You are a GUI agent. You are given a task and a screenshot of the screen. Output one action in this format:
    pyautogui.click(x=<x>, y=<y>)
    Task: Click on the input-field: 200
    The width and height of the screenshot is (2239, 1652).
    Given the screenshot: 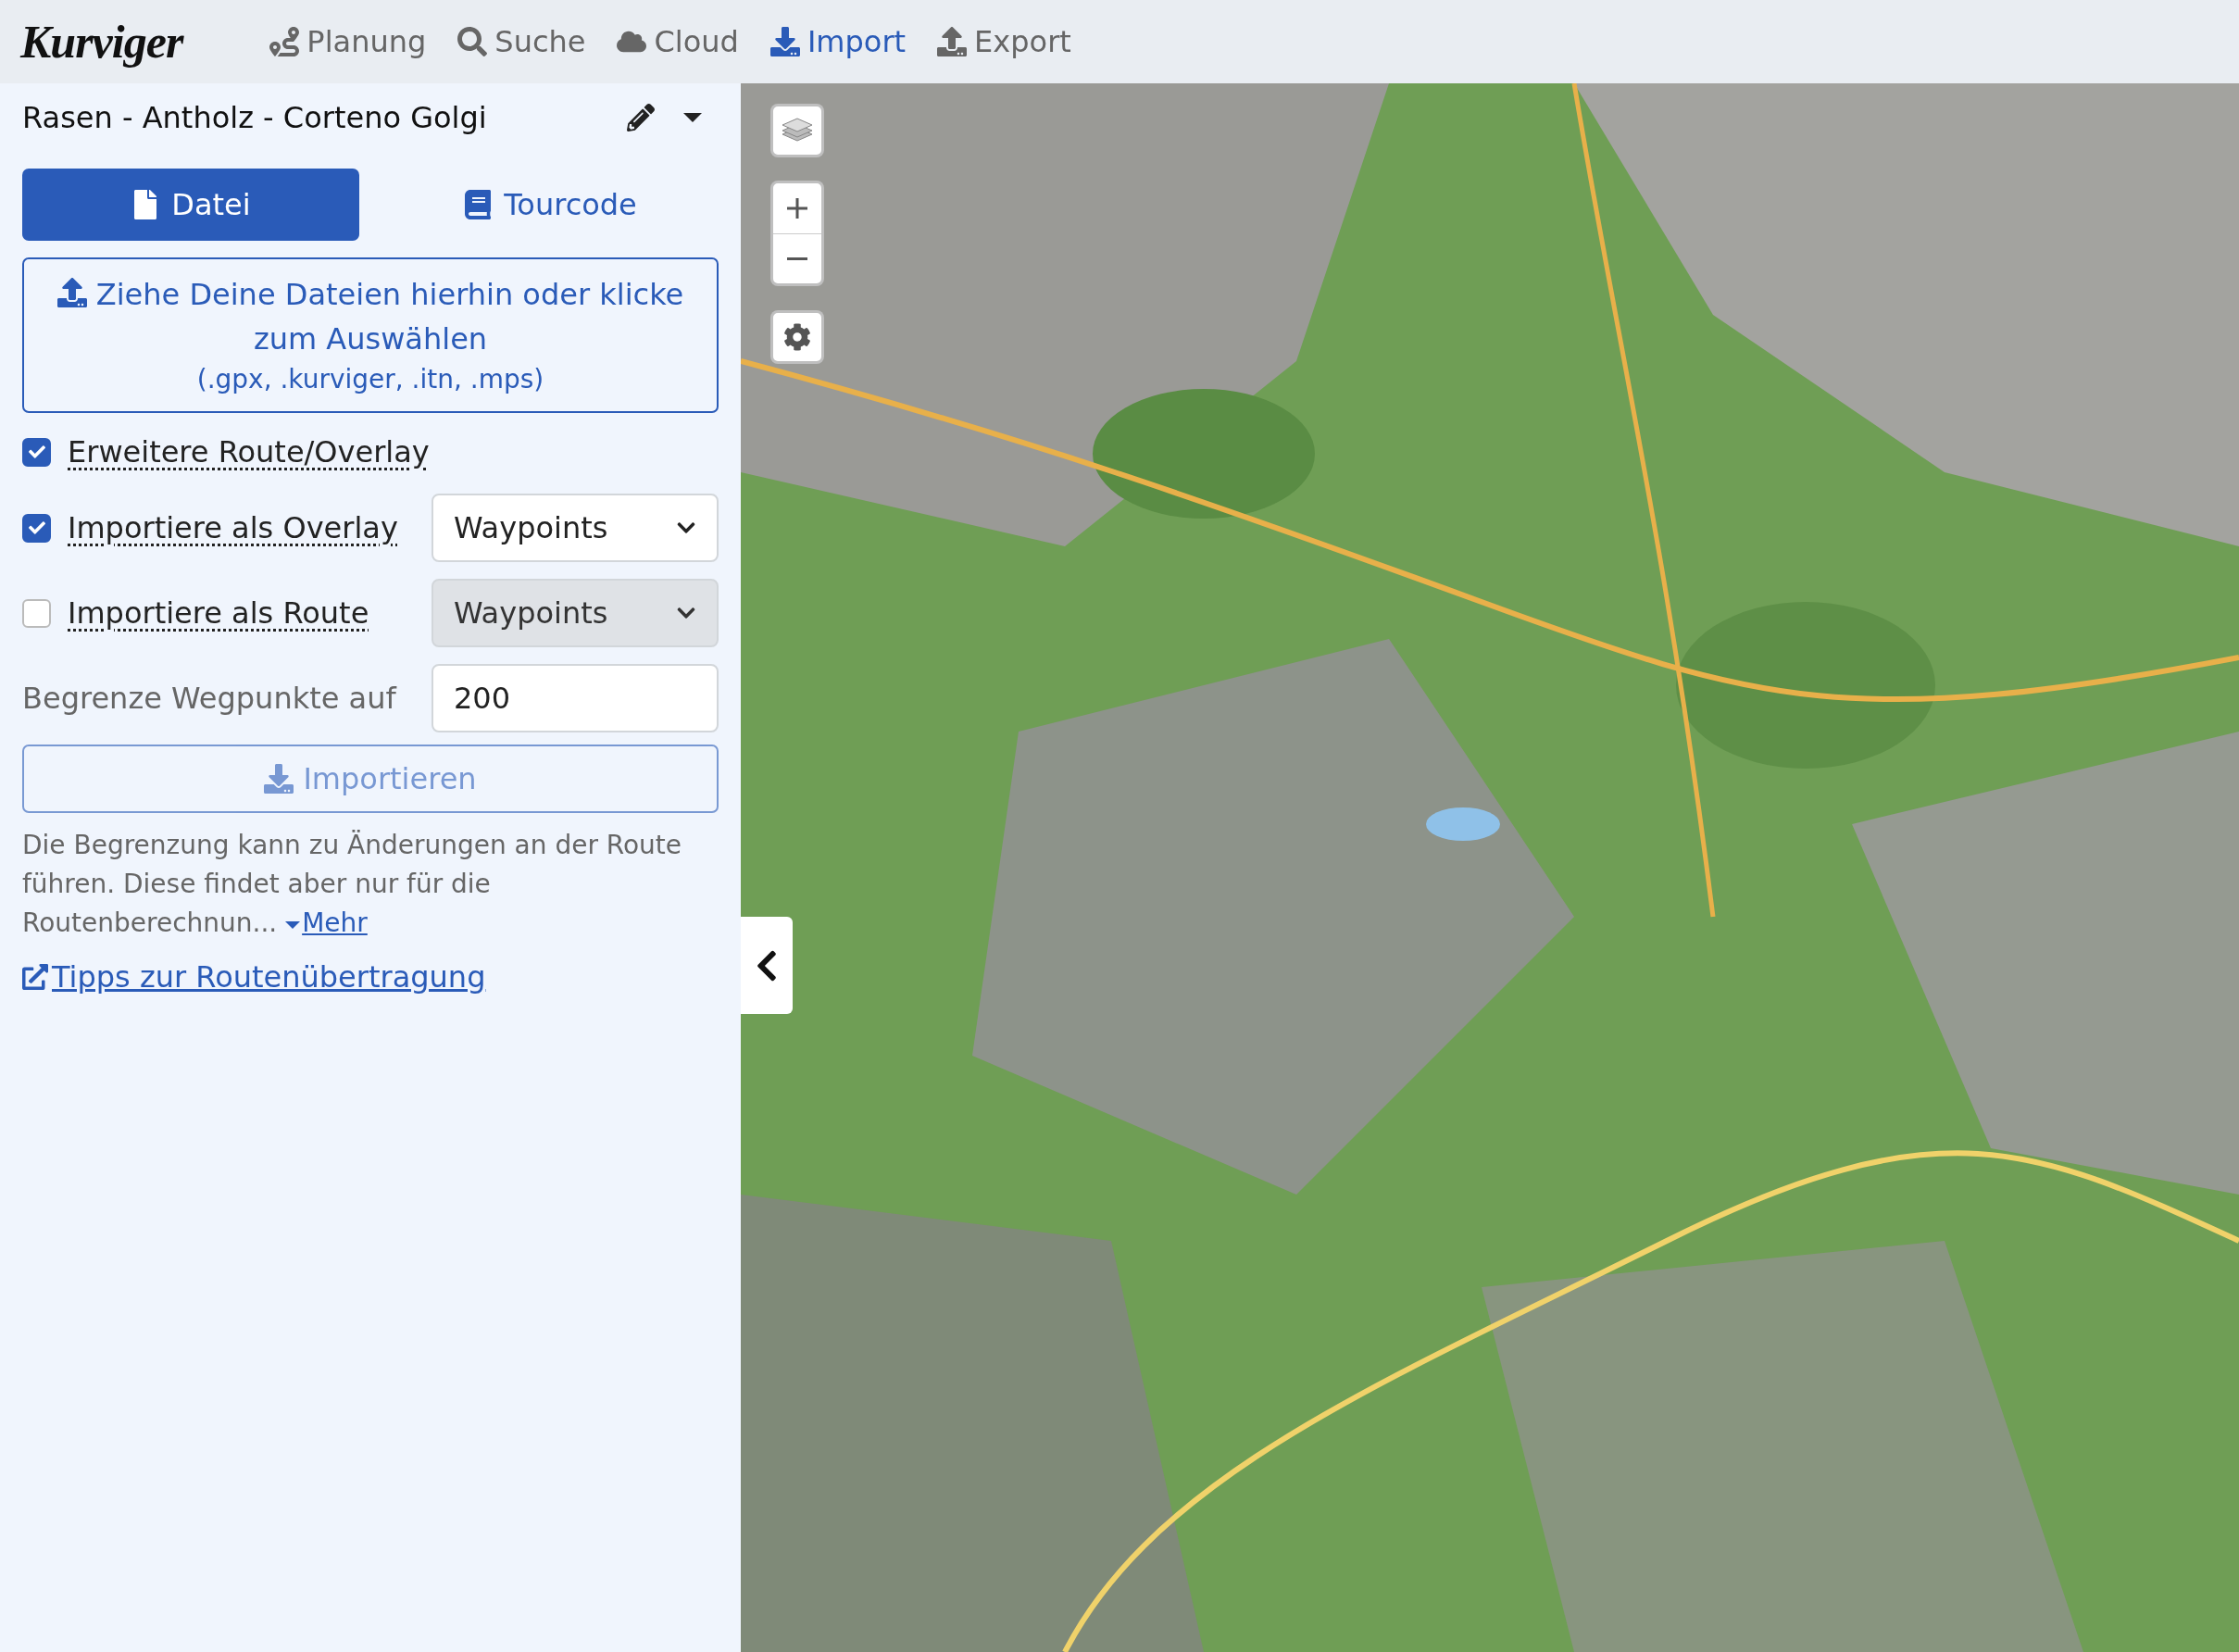 What is the action you would take?
    pyautogui.click(x=575, y=698)
    